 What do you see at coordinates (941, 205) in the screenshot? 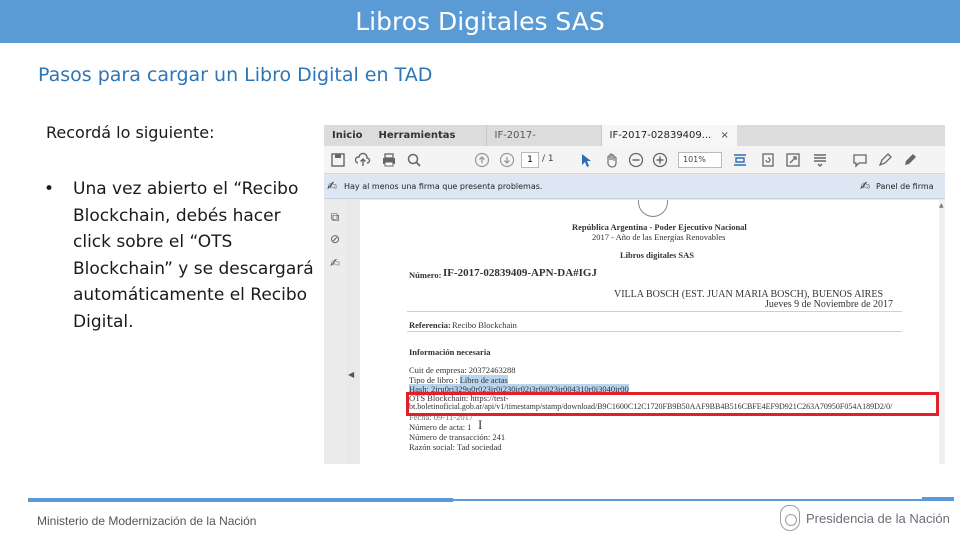
I see `scroll-up-icon: ▲` at bounding box center [941, 205].